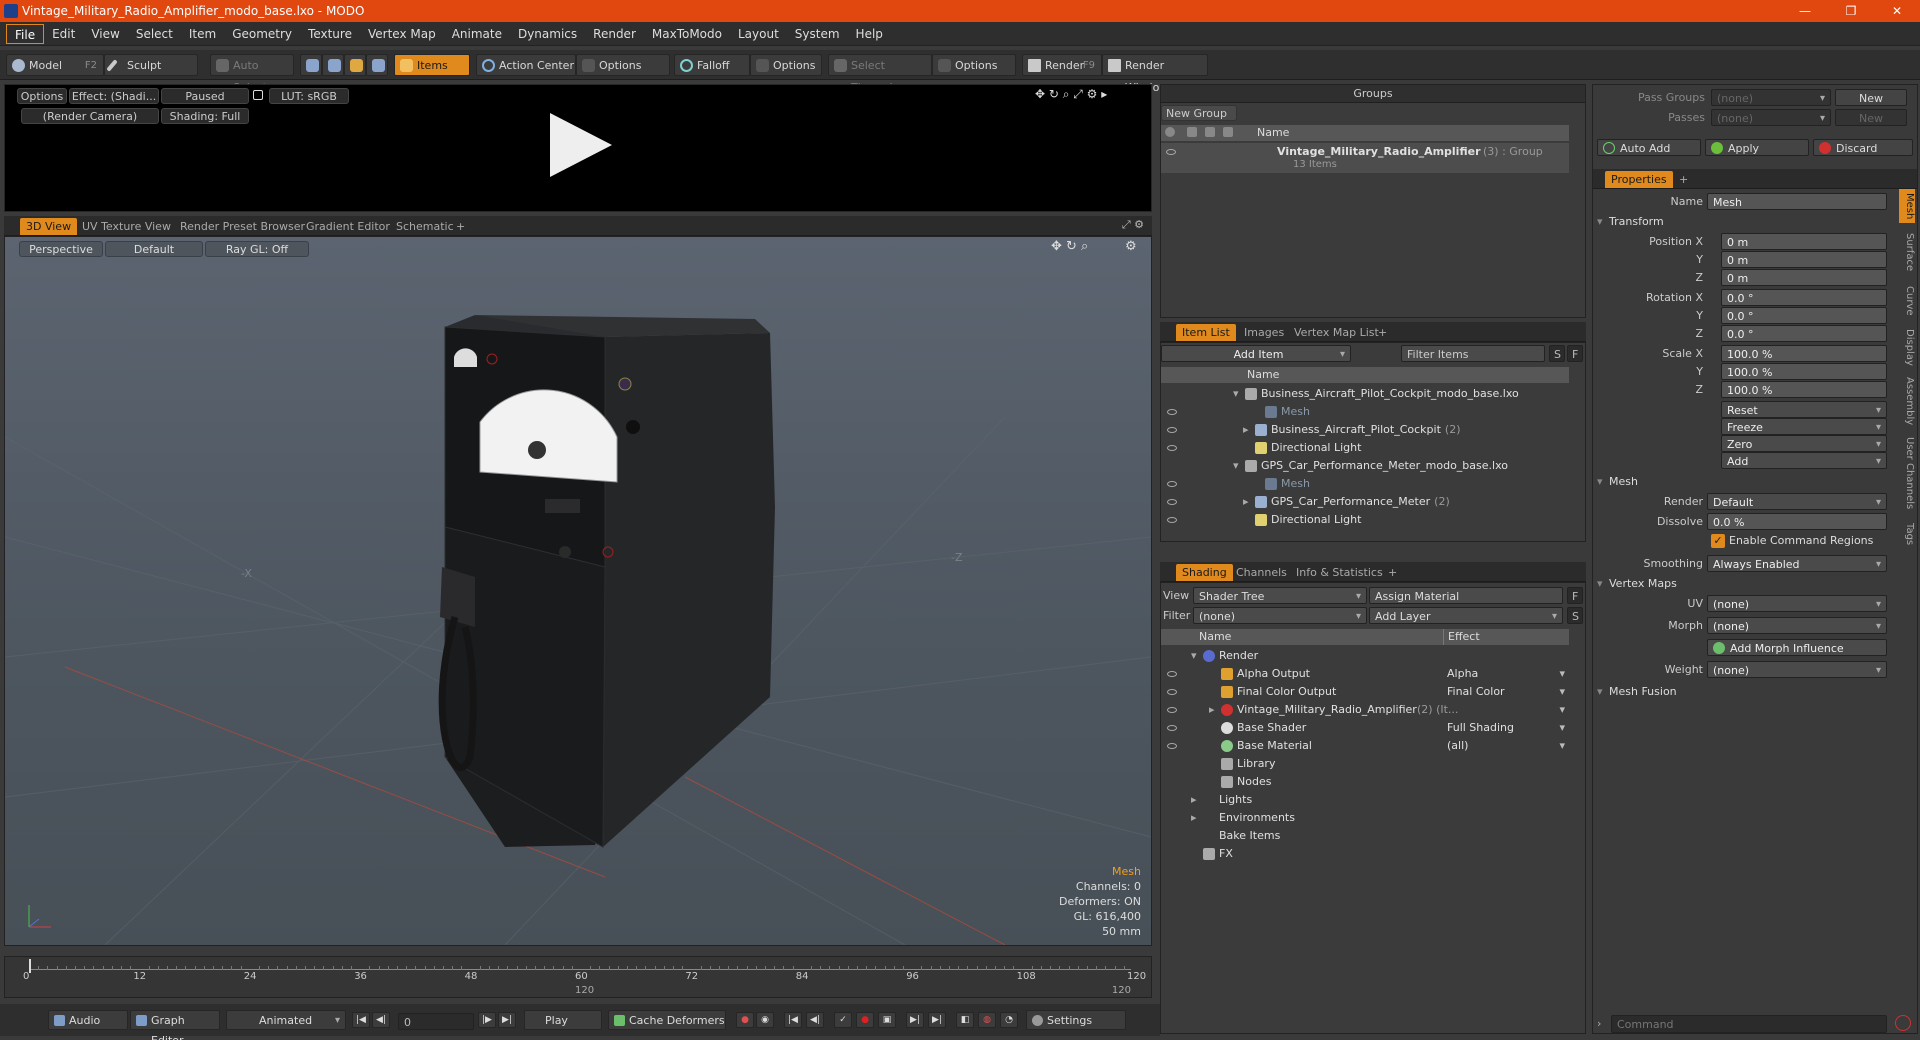  Describe the element at coordinates (869, 34) in the screenshot. I see `menu-help: Help` at that location.